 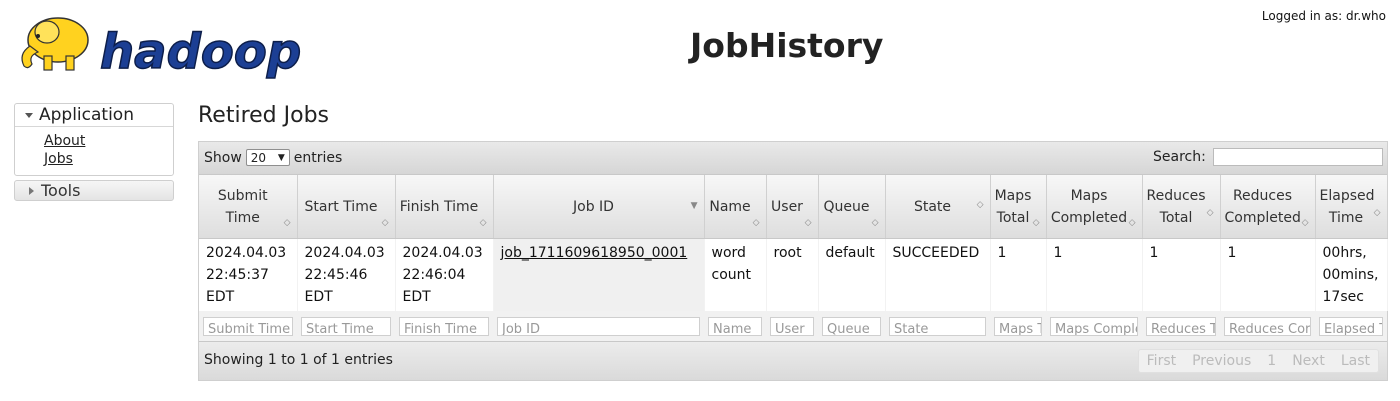 I want to click on triangle-right-icon, so click(x=31, y=190).